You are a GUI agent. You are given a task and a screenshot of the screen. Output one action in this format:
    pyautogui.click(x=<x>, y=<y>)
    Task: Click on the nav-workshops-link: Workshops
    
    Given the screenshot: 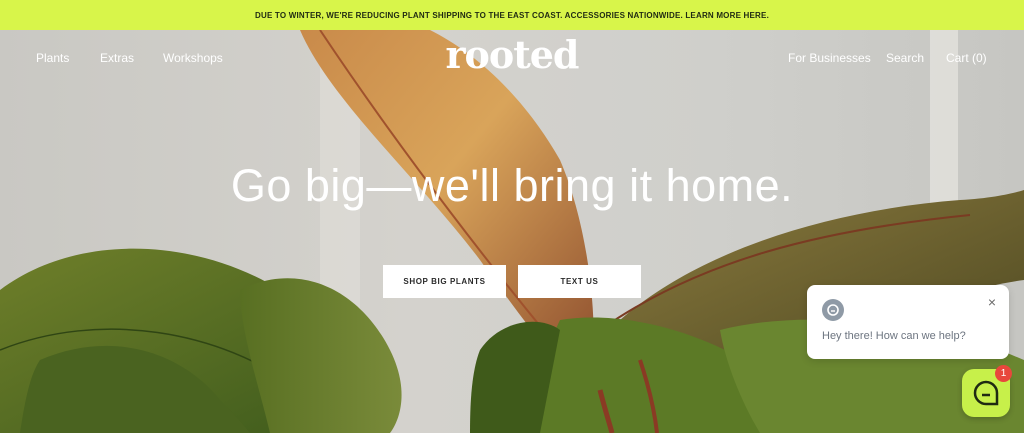 What is the action you would take?
    pyautogui.click(x=193, y=58)
    